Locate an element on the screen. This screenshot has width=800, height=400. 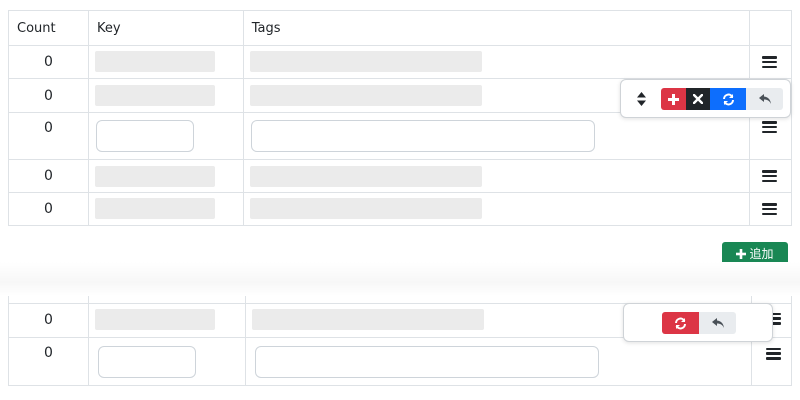
sort-icon is located at coordinates (641, 99).